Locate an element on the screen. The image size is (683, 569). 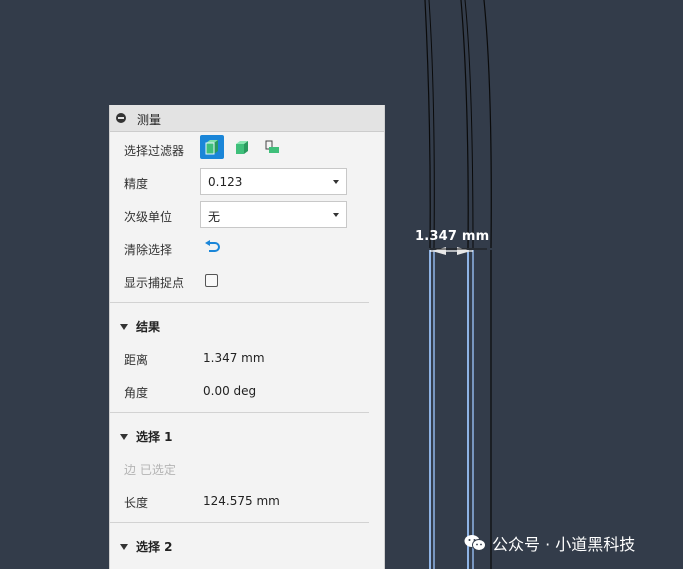
filter-face-button is located at coordinates (212, 147).